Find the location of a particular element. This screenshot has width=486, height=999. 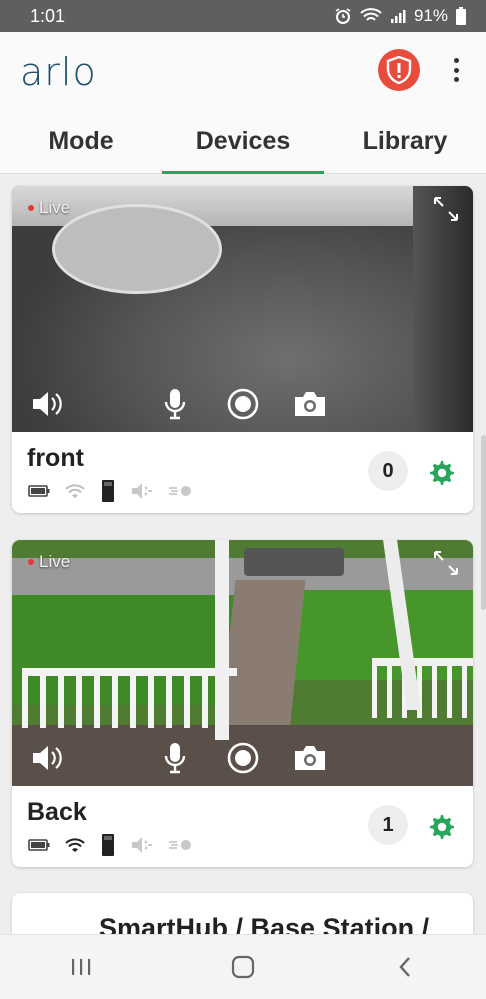

security-shield-button is located at coordinates (399, 70).